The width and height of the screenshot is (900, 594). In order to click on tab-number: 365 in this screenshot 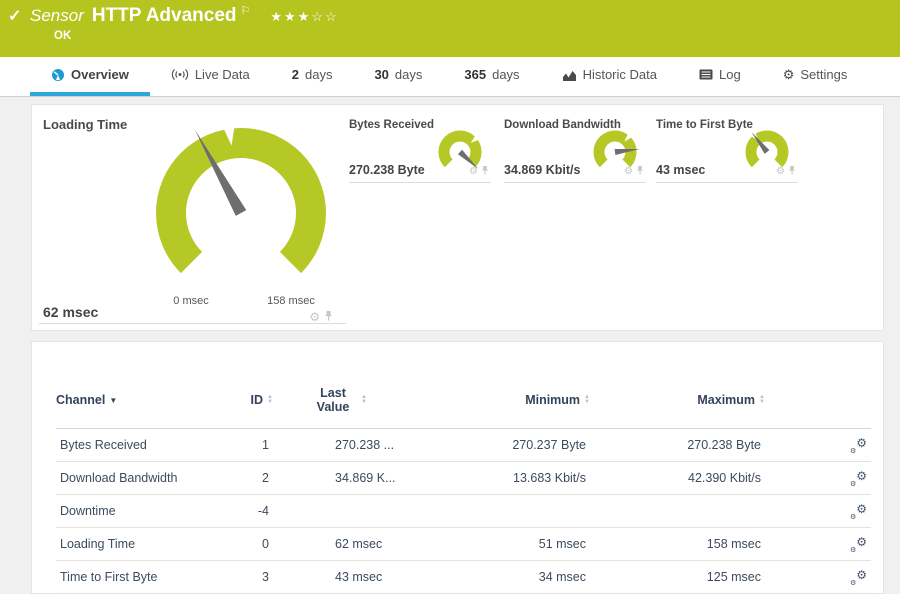, I will do `click(475, 74)`.